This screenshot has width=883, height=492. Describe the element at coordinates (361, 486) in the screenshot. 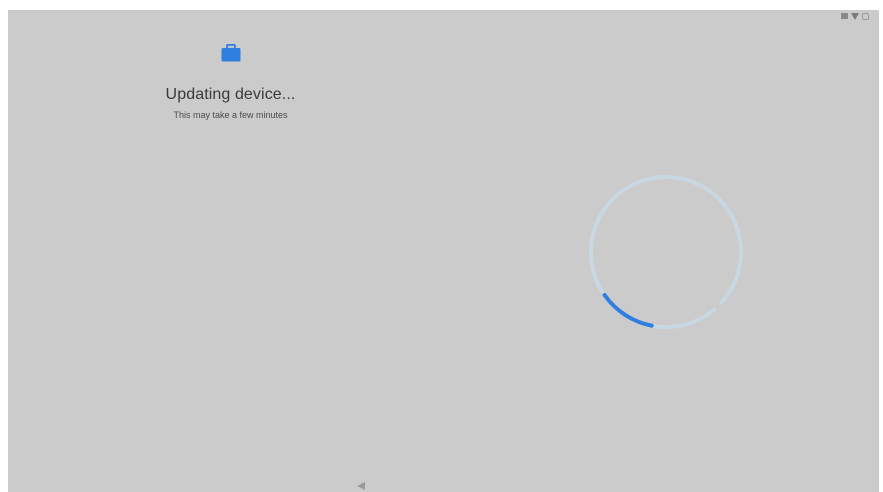

I see `back-triangle-icon` at that location.